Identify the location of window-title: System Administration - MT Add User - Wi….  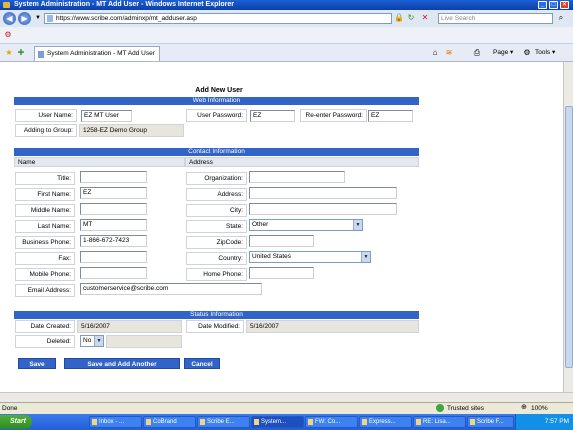
(124, 4).